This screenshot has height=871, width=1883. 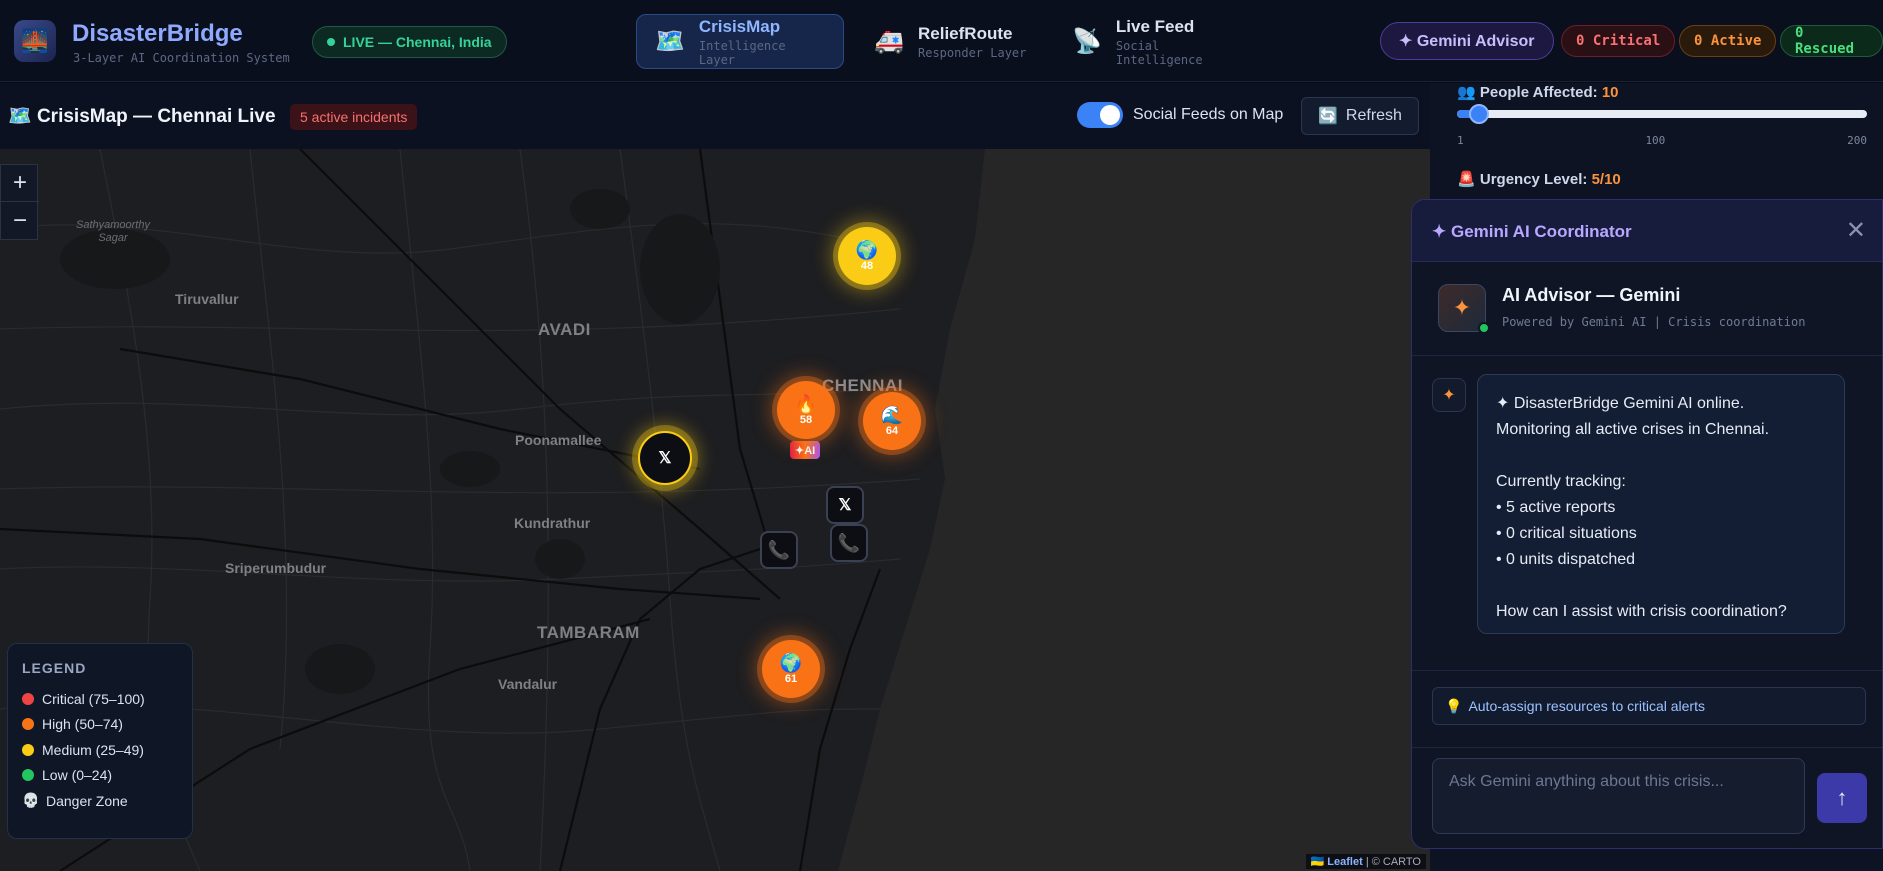 What do you see at coordinates (791, 669) in the screenshot?
I see `incident-marker: 🌍 61` at bounding box center [791, 669].